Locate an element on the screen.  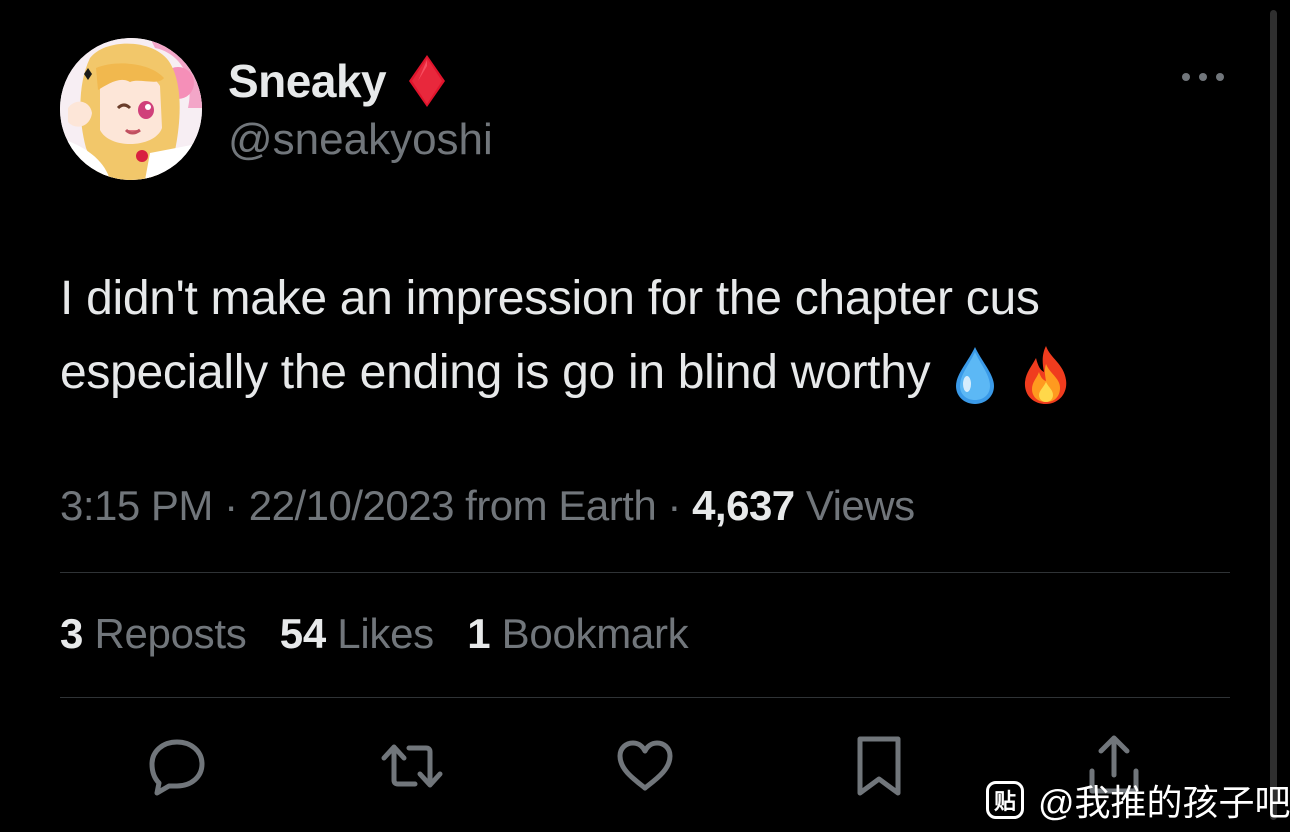
reposts-stat: 3 Reposts is located at coordinates (153, 633).